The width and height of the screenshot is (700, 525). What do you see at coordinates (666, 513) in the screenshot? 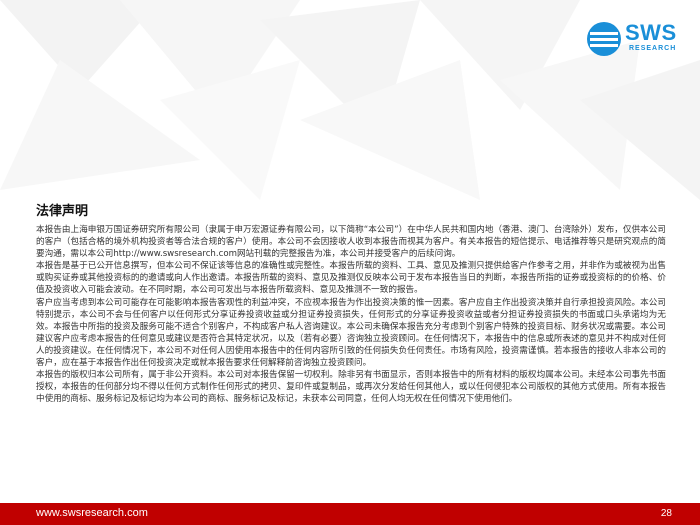
I see `page-number: 28` at bounding box center [666, 513].